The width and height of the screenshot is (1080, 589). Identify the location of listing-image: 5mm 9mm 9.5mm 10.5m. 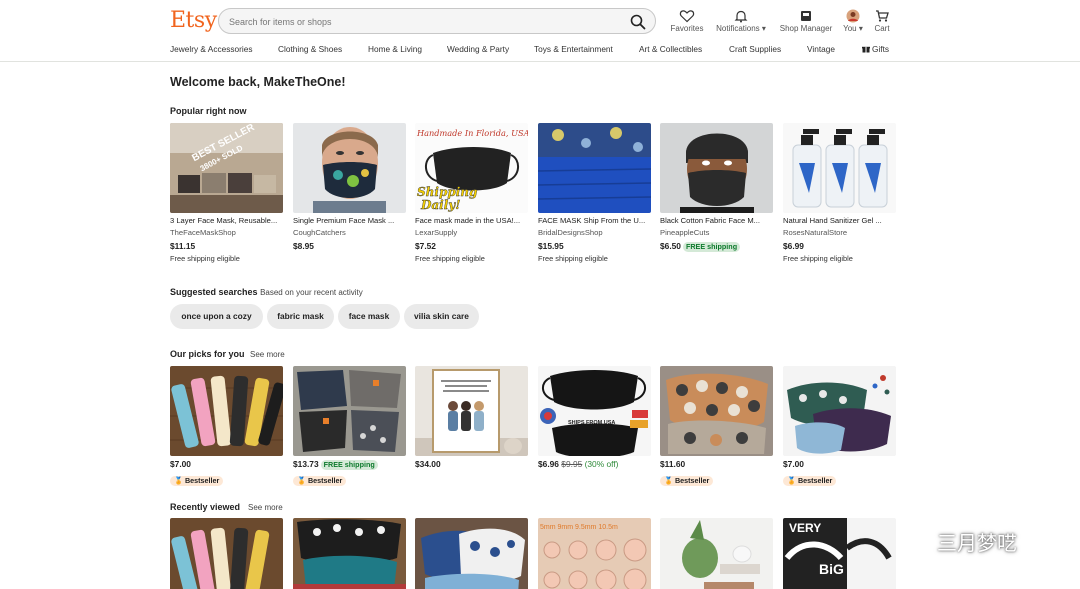
(594, 553).